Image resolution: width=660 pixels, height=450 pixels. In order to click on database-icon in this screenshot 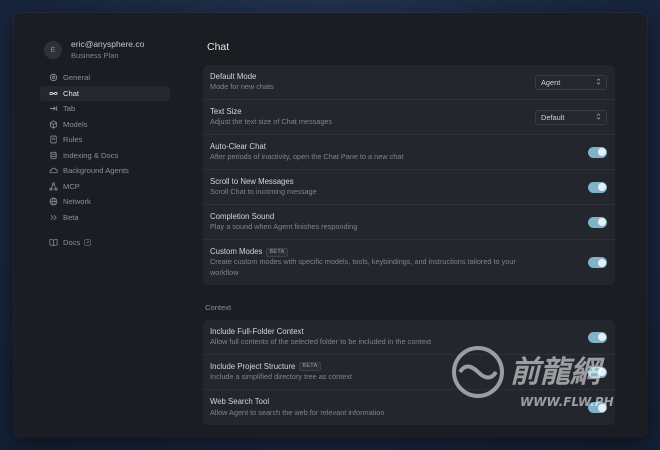, I will do `click(53, 155)`.